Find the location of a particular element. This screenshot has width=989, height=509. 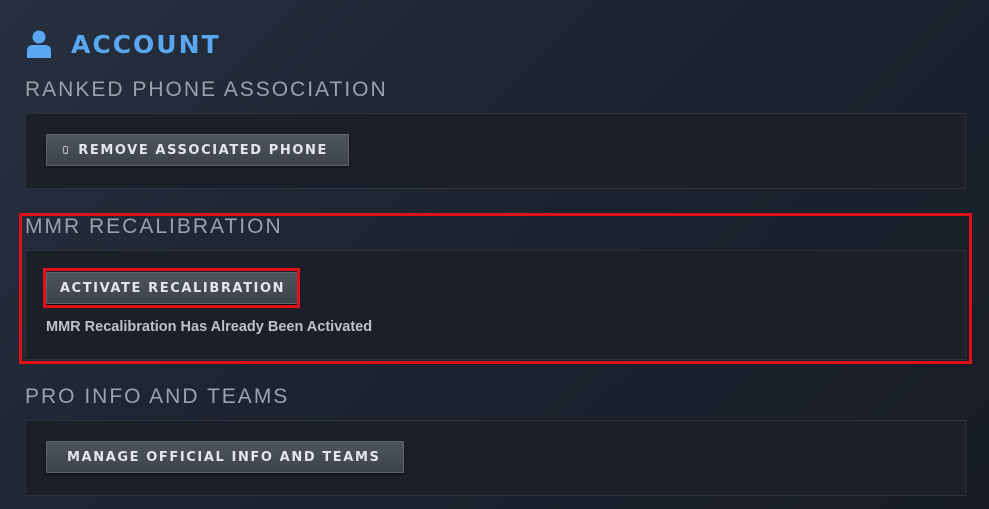

pro-info-section-title: PRO INFO AND TEAMS is located at coordinates (157, 396).